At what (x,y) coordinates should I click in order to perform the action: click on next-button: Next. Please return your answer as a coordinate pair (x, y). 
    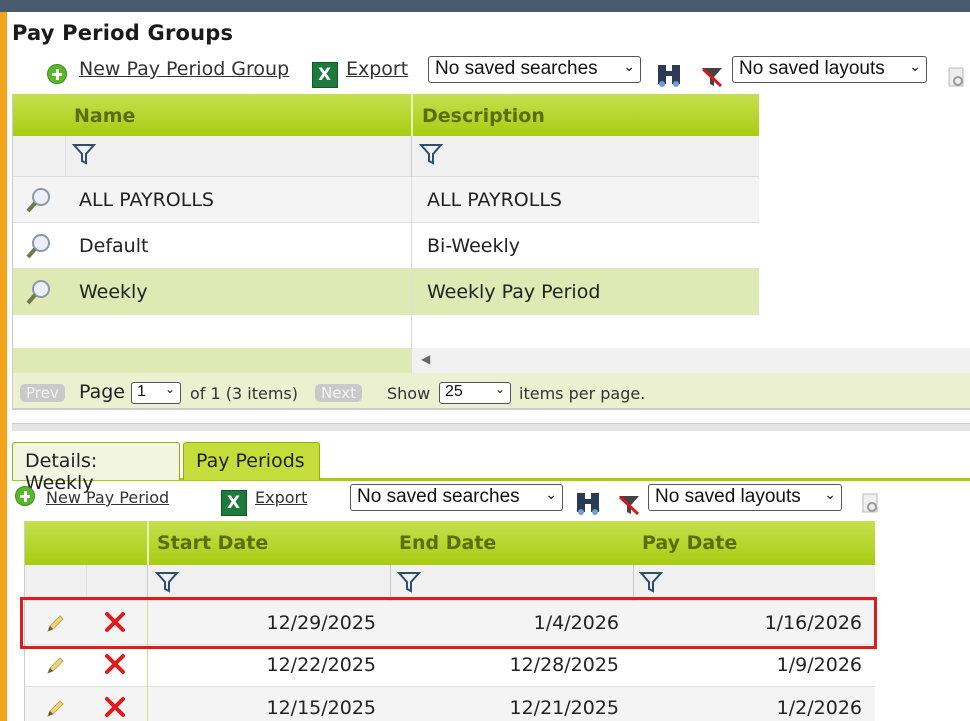
    Looking at the image, I should click on (338, 393).